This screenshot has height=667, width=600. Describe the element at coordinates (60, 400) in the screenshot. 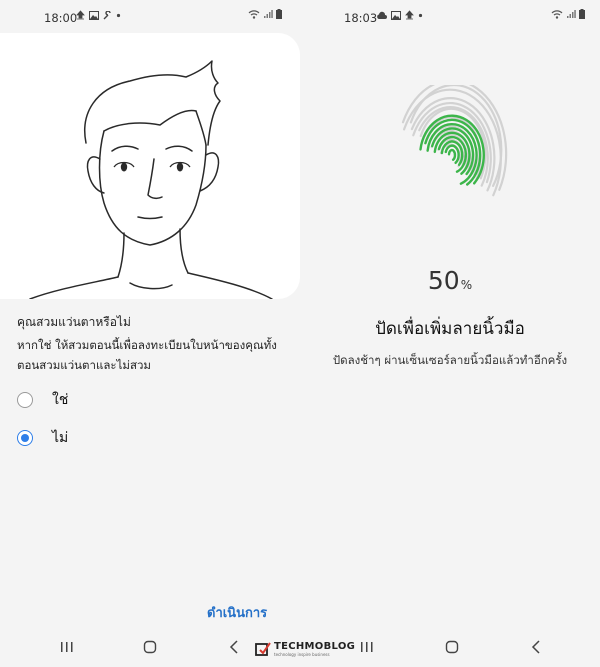

I see `option-yes-label: ใช่` at that location.